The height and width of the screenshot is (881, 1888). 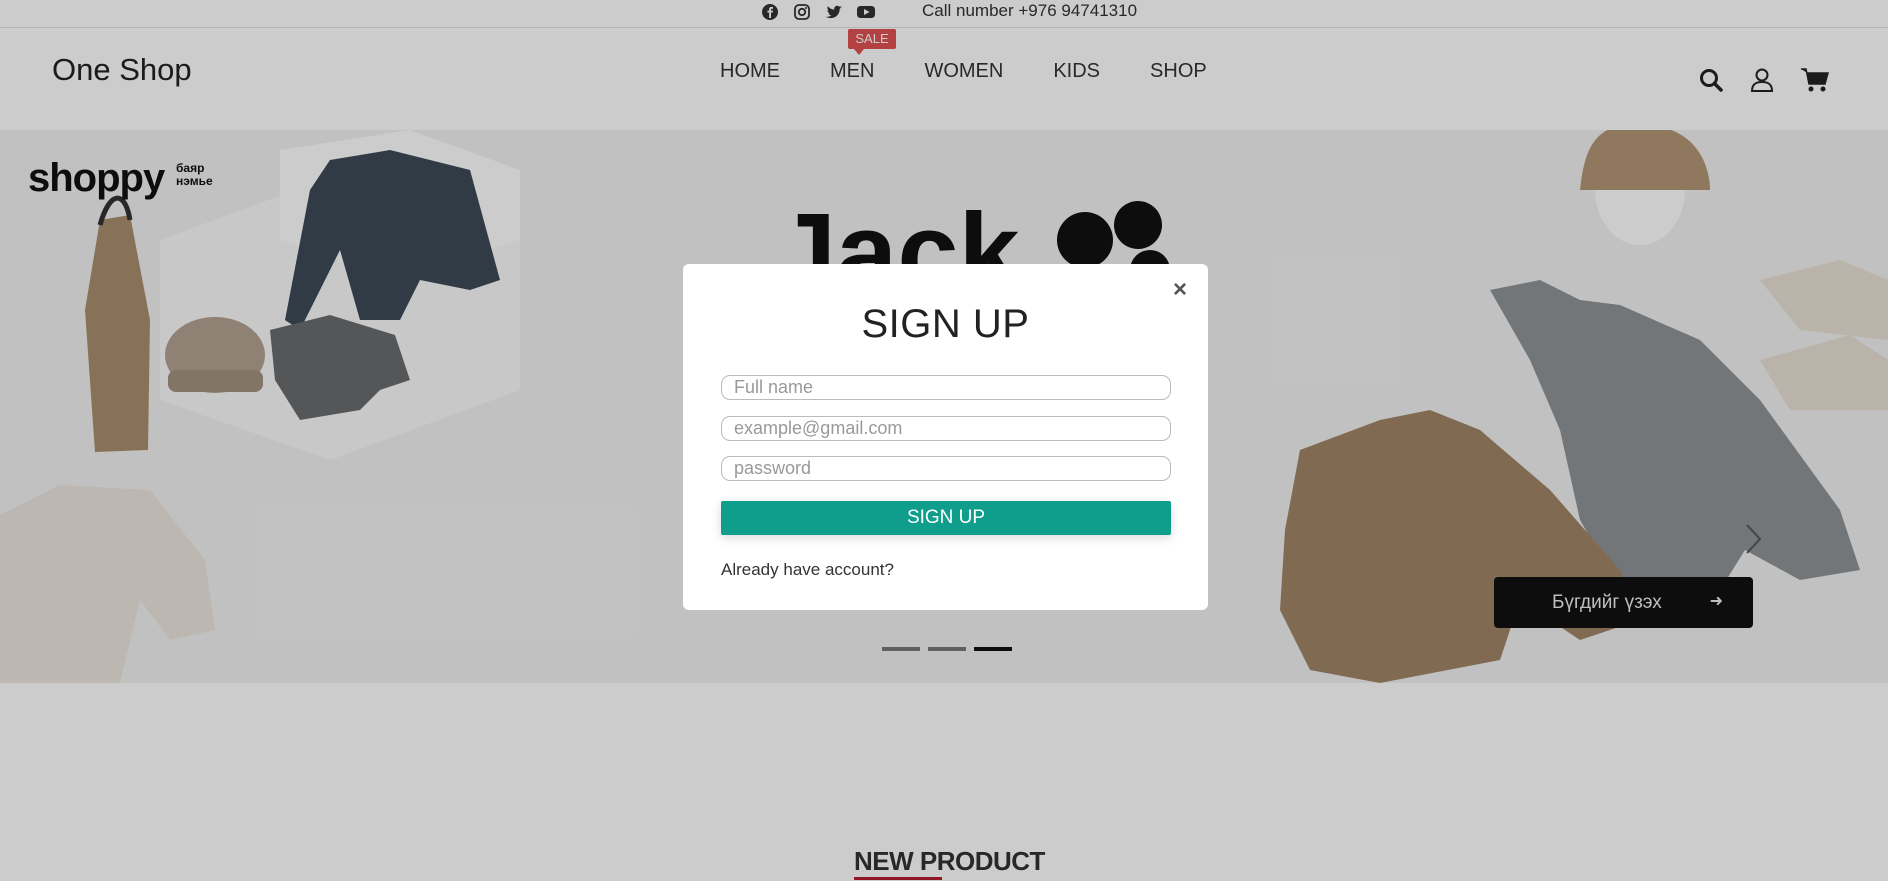 I want to click on signup-button: SIGN UP, so click(x=946, y=518).